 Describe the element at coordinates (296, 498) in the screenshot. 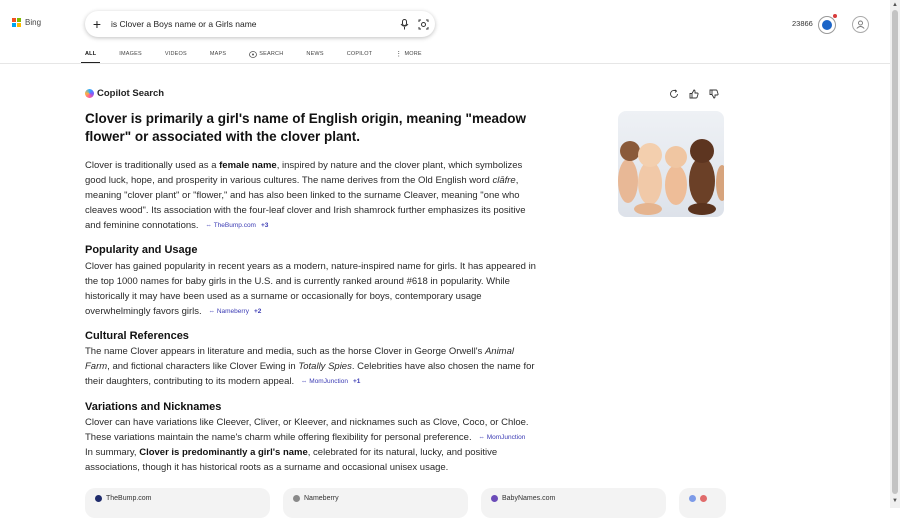

I see `nameberry-favicon-icon` at that location.